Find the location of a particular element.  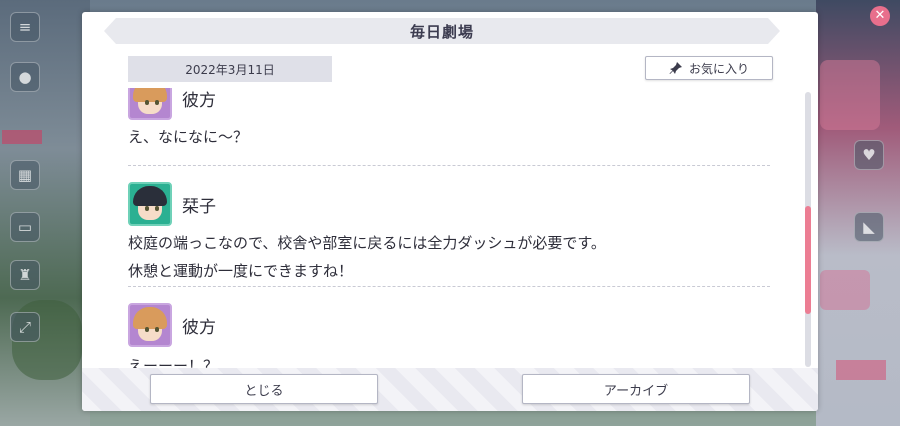

archive-button: アーカイブ is located at coordinates (636, 389).